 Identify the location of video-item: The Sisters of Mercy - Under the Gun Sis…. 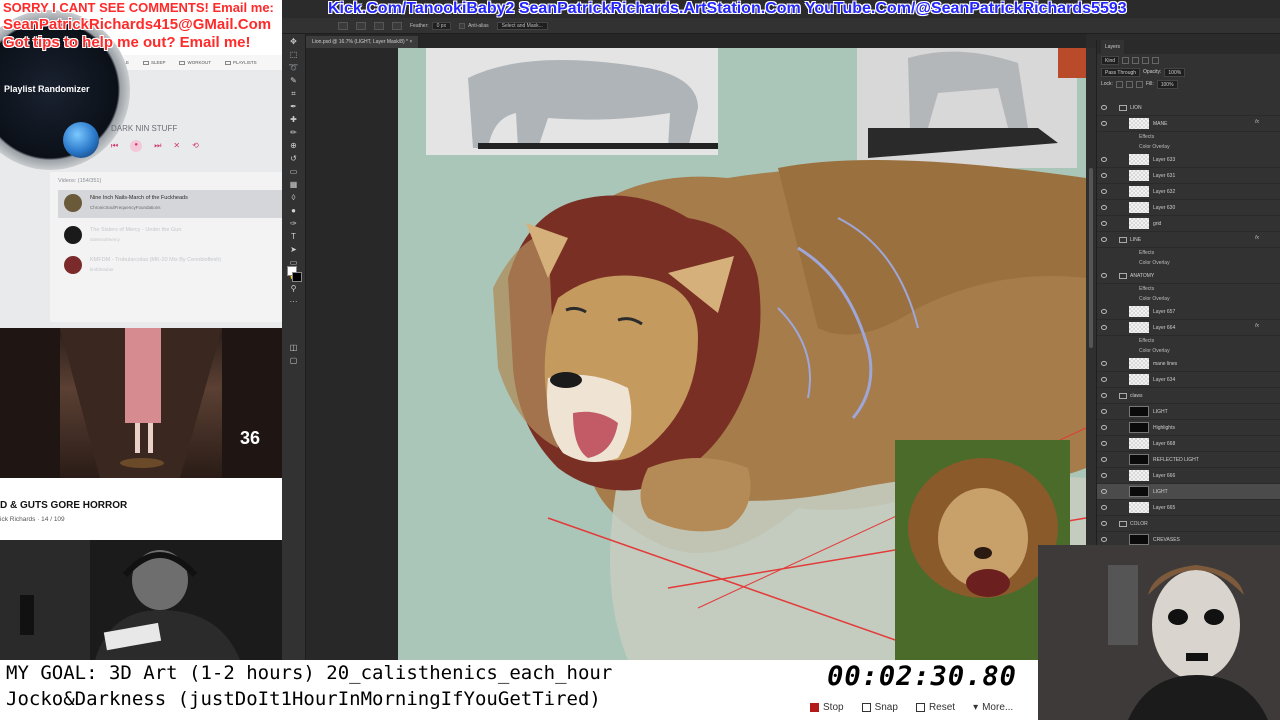
(170, 236).